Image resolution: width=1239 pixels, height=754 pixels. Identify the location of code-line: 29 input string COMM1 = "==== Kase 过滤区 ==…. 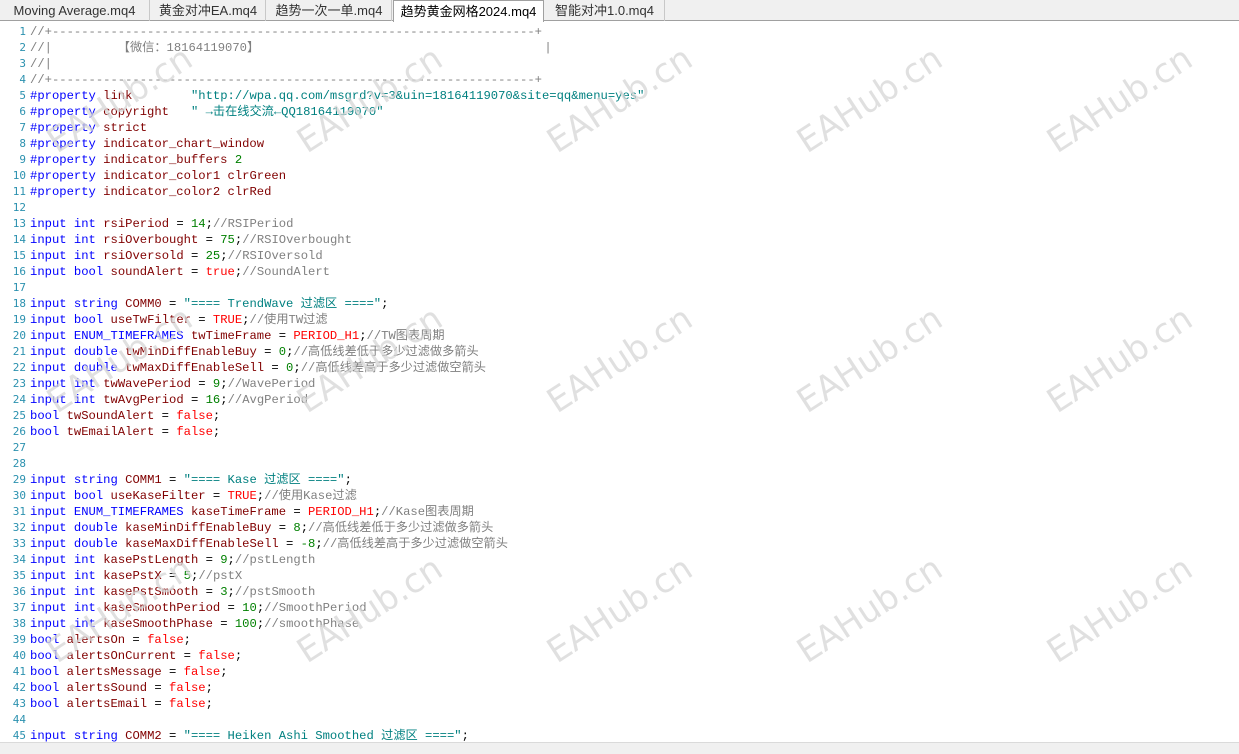
(619, 480).